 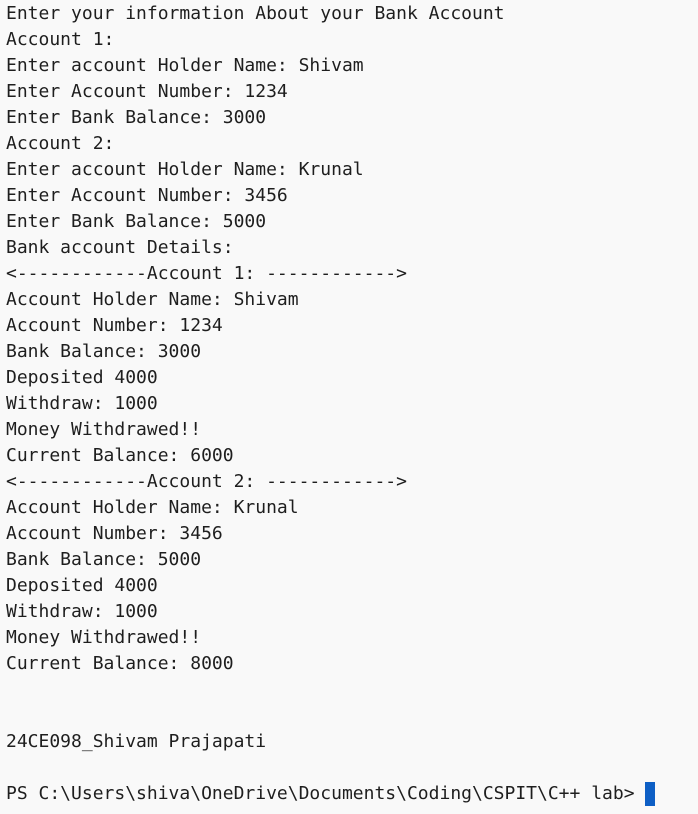 I want to click on output-line: Enter Bank Balance: 3000, so click(x=136, y=117).